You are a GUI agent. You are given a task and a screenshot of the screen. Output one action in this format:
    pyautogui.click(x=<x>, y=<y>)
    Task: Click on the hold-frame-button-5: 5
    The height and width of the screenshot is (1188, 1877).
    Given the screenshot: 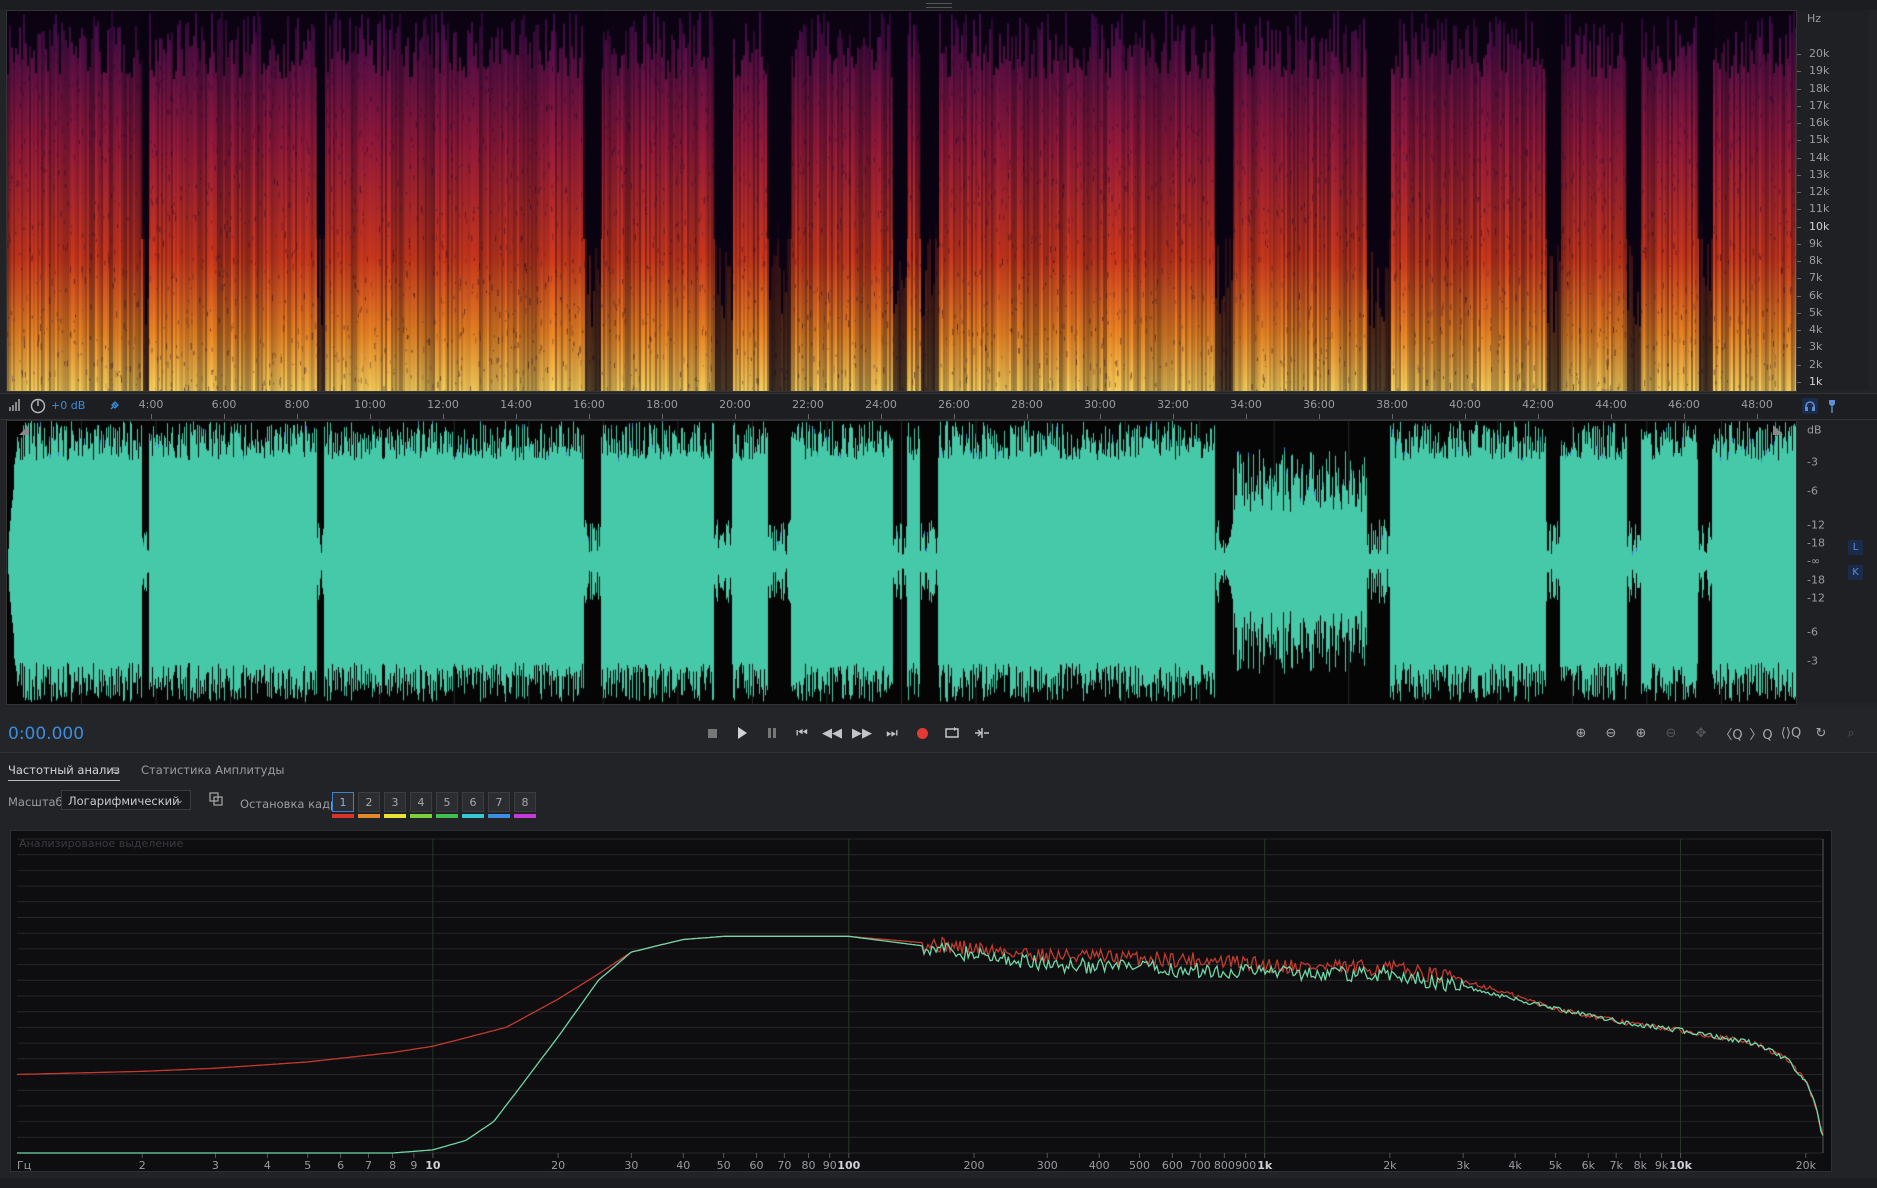 What is the action you would take?
    pyautogui.click(x=447, y=802)
    